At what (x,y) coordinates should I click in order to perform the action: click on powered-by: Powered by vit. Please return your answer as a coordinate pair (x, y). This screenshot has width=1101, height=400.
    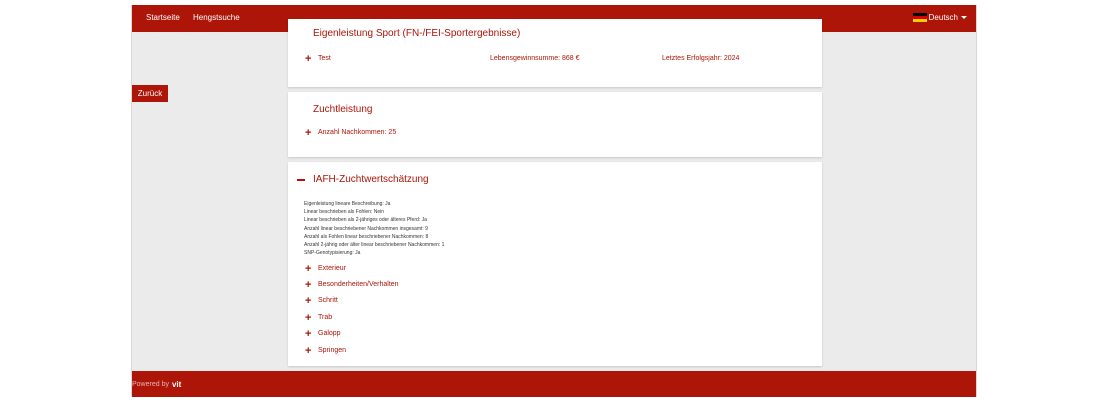
    Looking at the image, I should click on (156, 384).